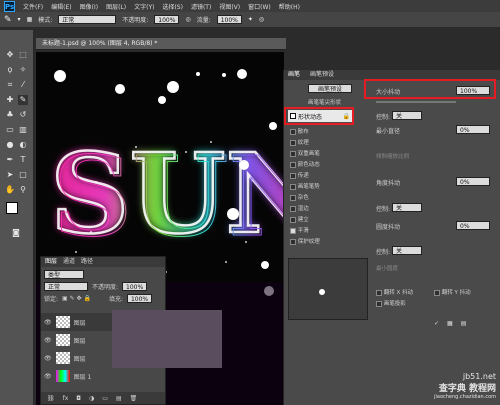  I want to click on build-up-item: 建立, so click(299, 219).